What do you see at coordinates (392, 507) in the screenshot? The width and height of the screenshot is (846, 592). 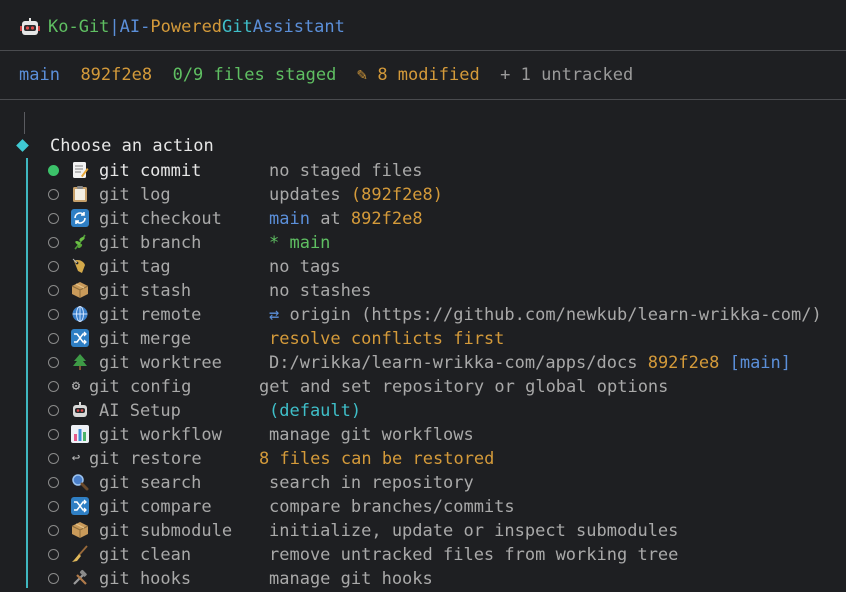 I see `action-description: compare branches/commits` at bounding box center [392, 507].